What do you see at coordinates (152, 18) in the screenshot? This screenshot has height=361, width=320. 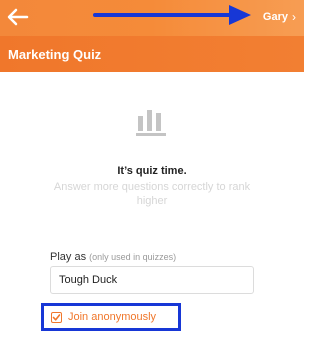 I see `top-bar: Gary ›` at bounding box center [152, 18].